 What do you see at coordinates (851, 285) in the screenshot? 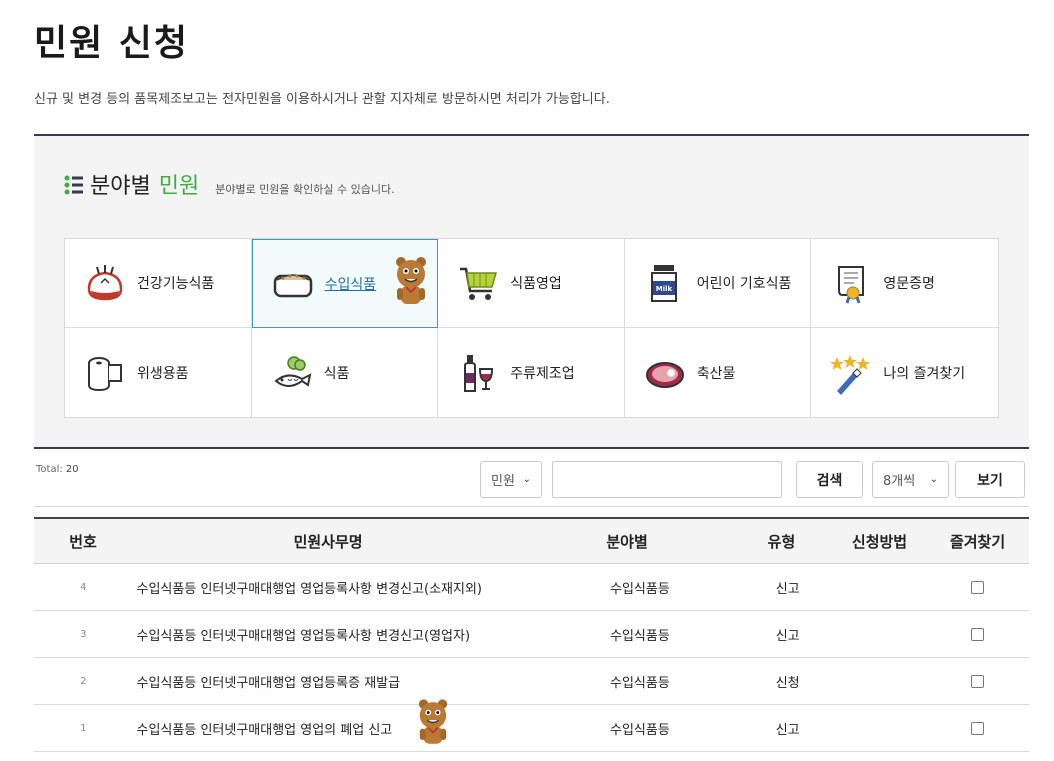
I see `certificate-icon` at bounding box center [851, 285].